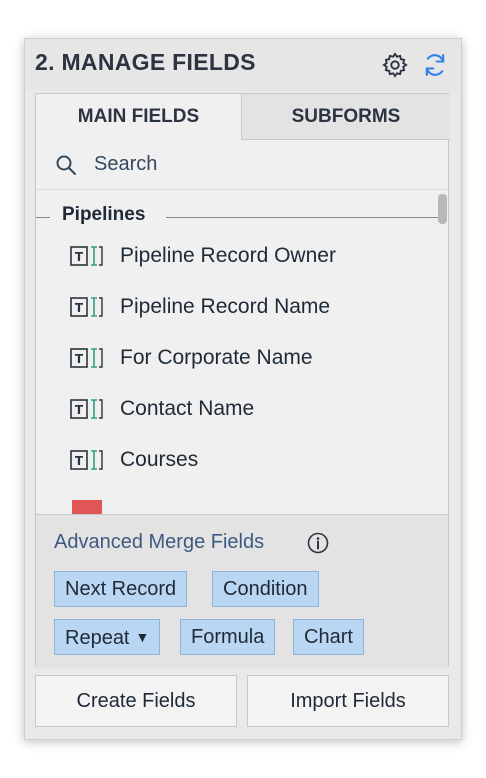 The width and height of the screenshot is (486, 778). I want to click on panel-header: 2. MANAGE FIELDS, so click(243, 65).